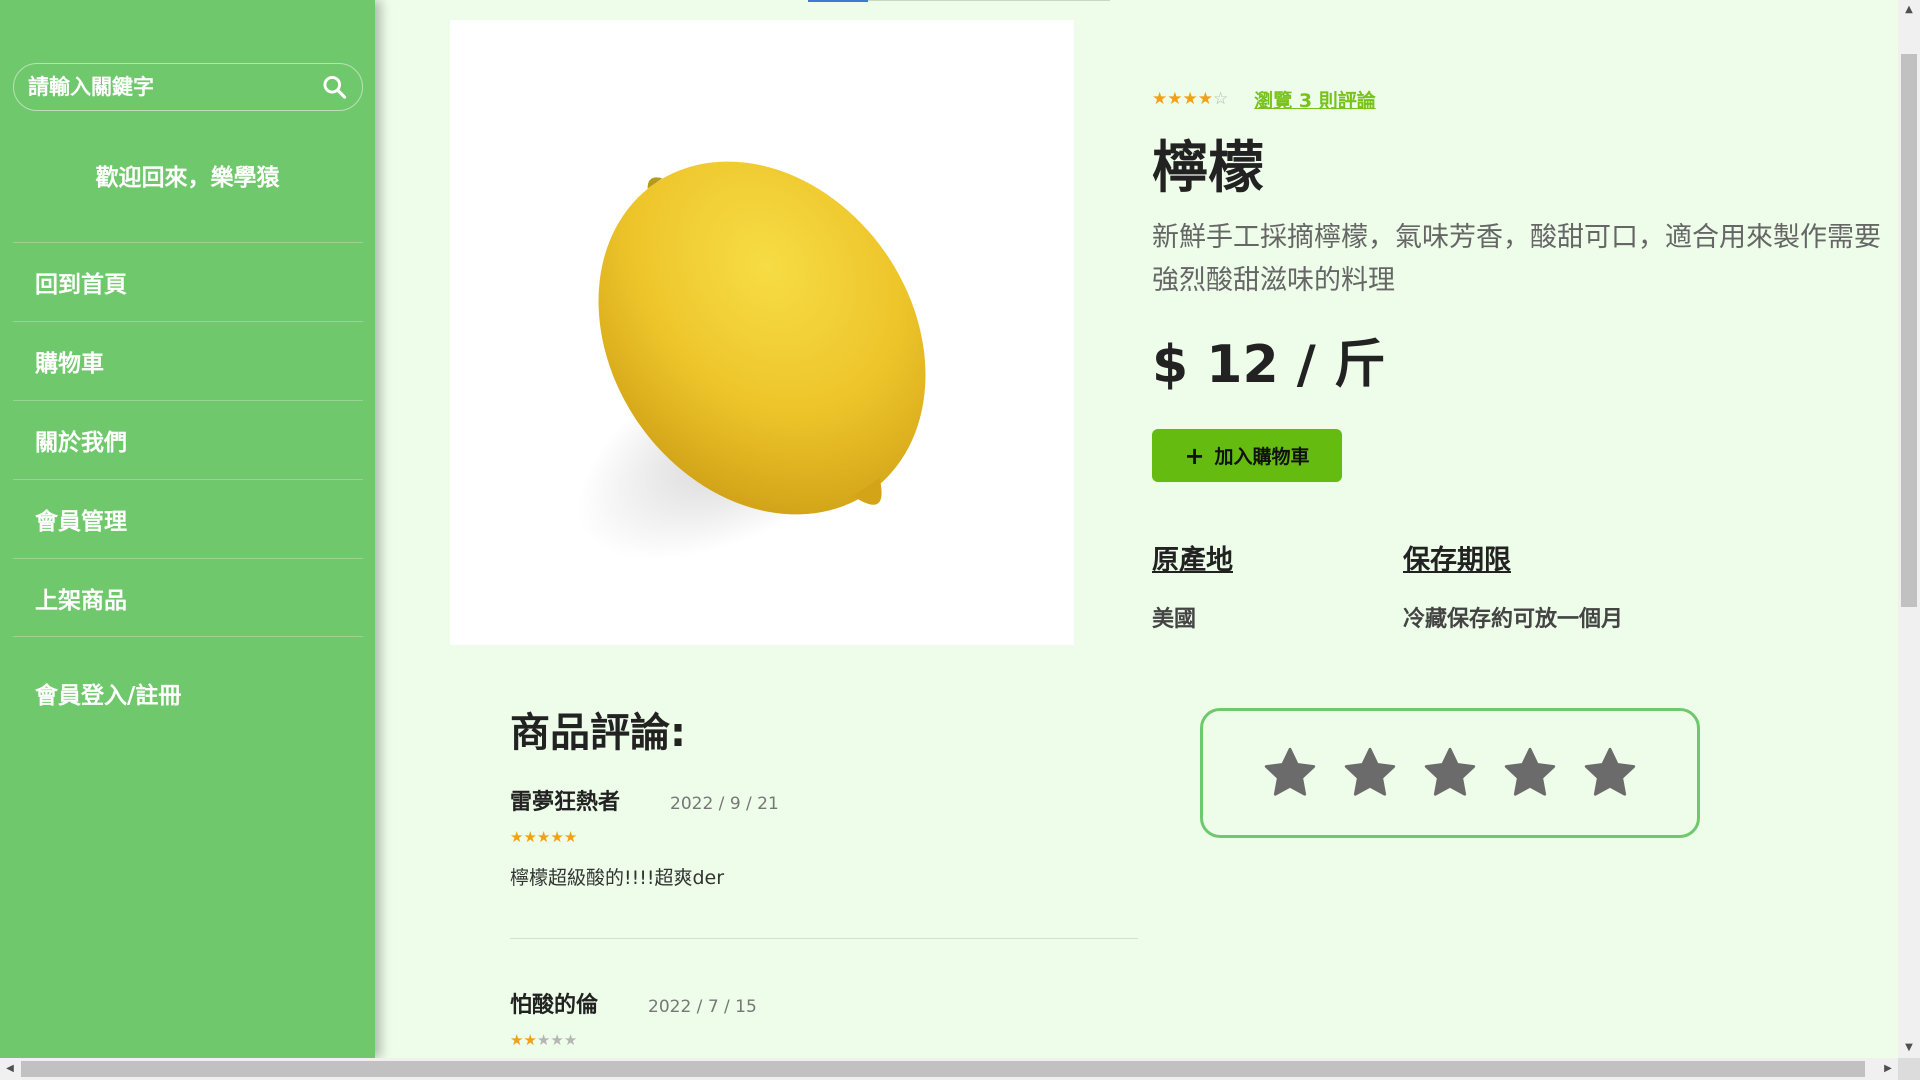  I want to click on login-register-link: 會員登入/註冊, so click(108, 693).